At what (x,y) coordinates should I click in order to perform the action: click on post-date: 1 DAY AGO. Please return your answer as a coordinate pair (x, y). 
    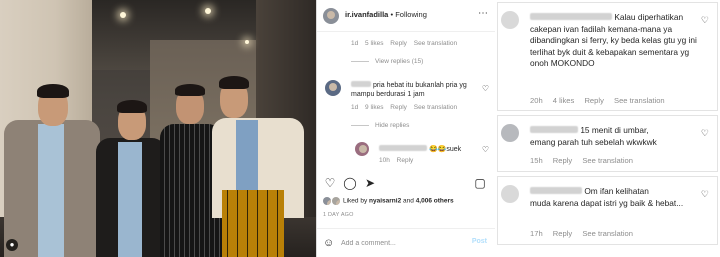
    Looking at the image, I should click on (338, 215).